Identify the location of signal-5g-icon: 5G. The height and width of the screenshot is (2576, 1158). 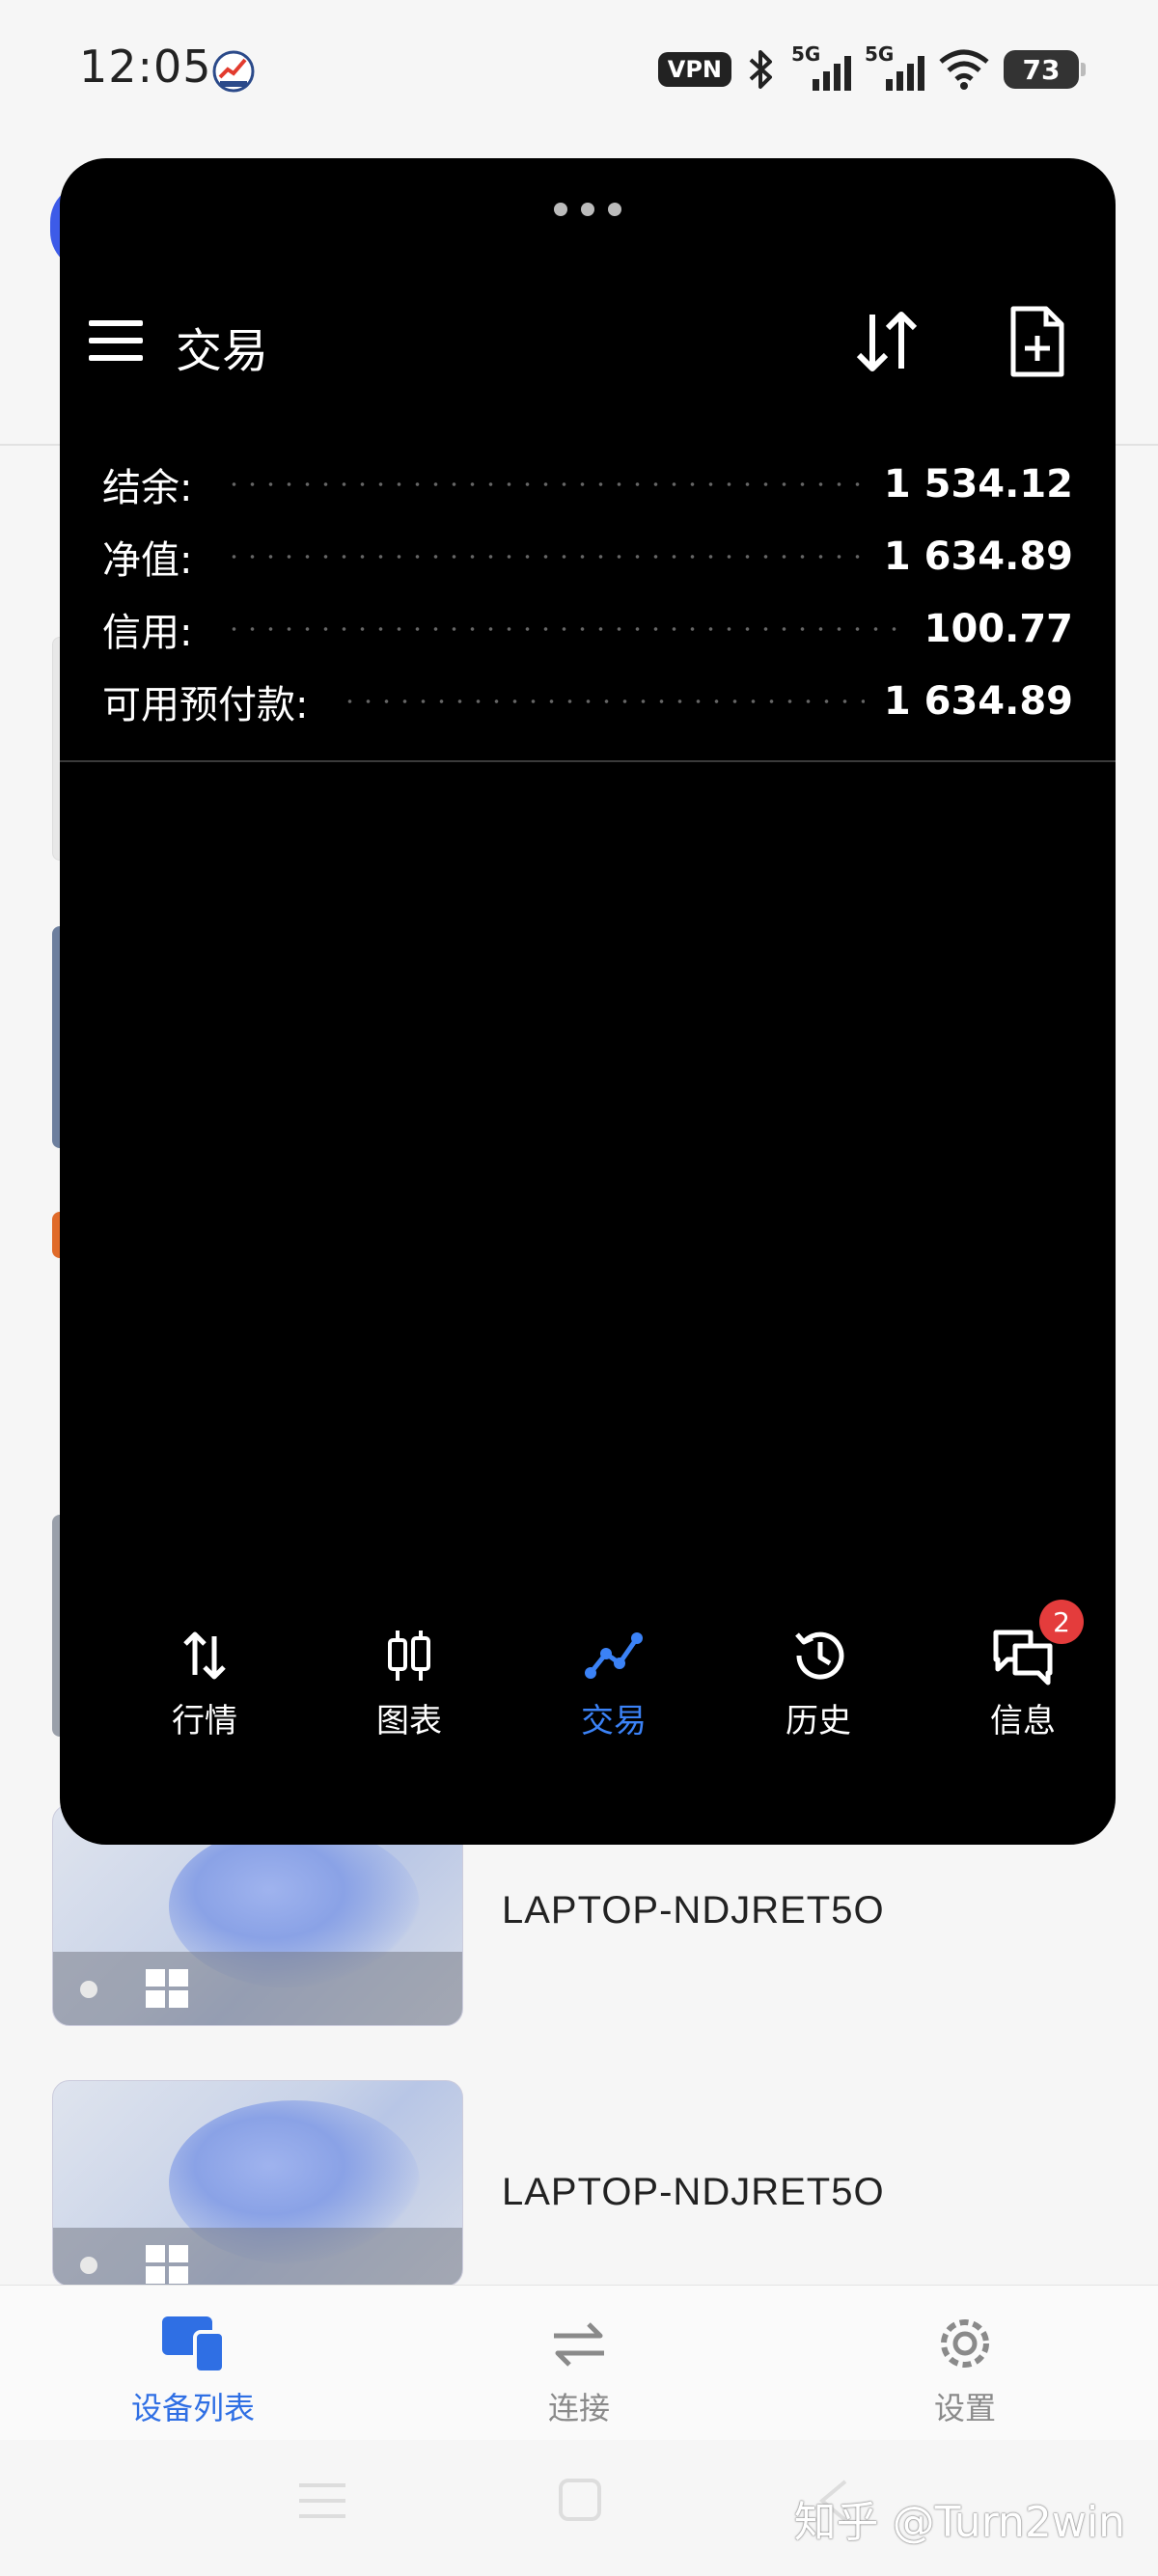
(821, 67).